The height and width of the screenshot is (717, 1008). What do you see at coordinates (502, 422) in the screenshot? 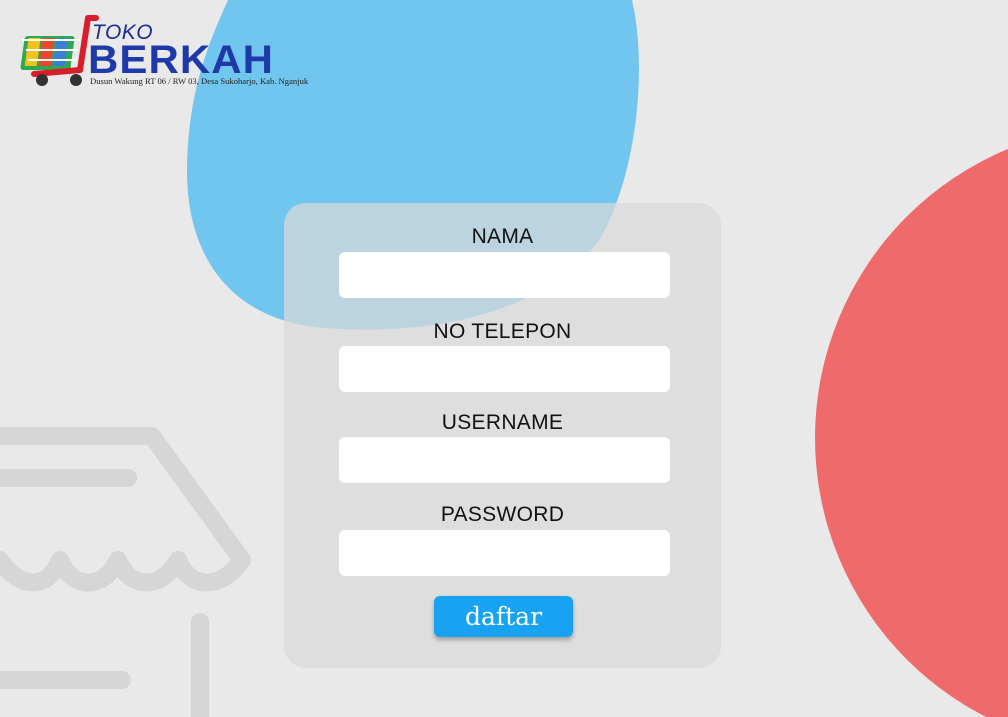
I see `username-label: USERNAME` at bounding box center [502, 422].